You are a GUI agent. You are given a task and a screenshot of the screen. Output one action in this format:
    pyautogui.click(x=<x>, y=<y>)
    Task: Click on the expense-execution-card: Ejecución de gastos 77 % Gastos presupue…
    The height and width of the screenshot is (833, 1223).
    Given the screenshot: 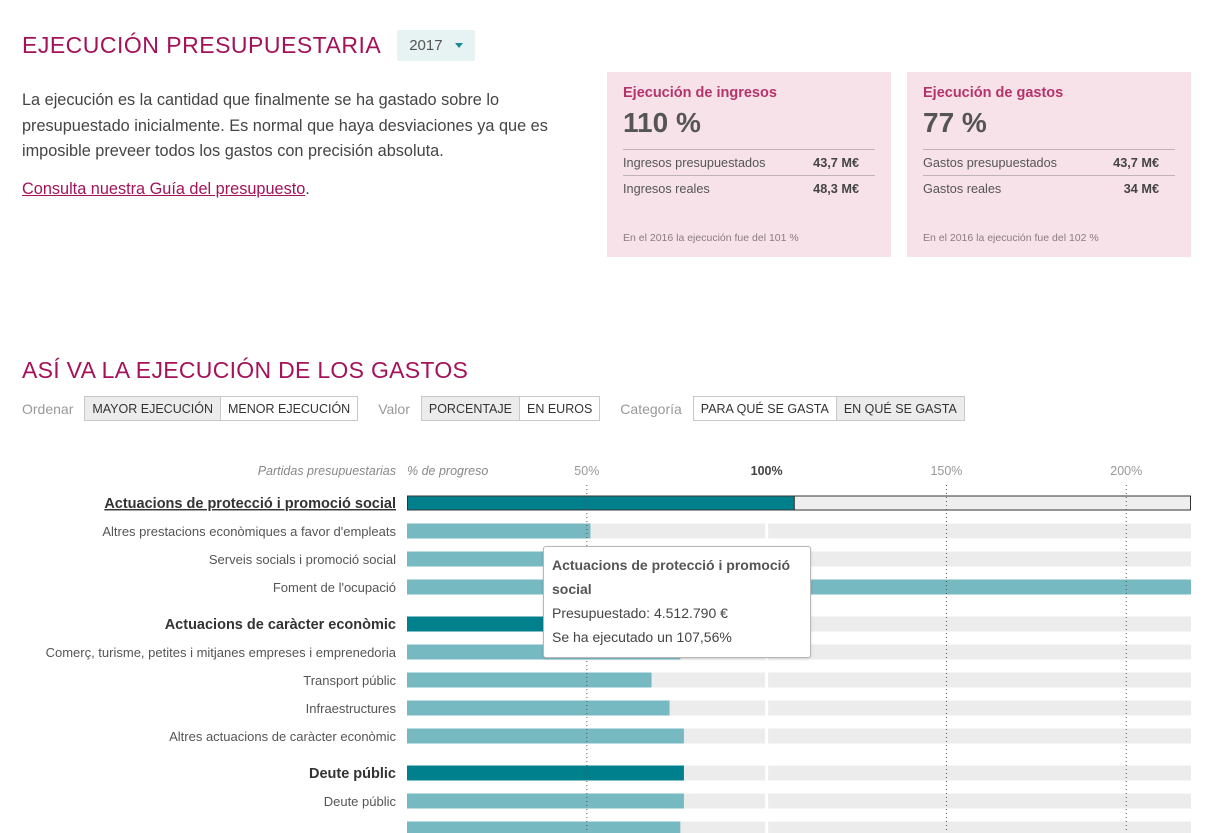 What is the action you would take?
    pyautogui.click(x=1049, y=164)
    